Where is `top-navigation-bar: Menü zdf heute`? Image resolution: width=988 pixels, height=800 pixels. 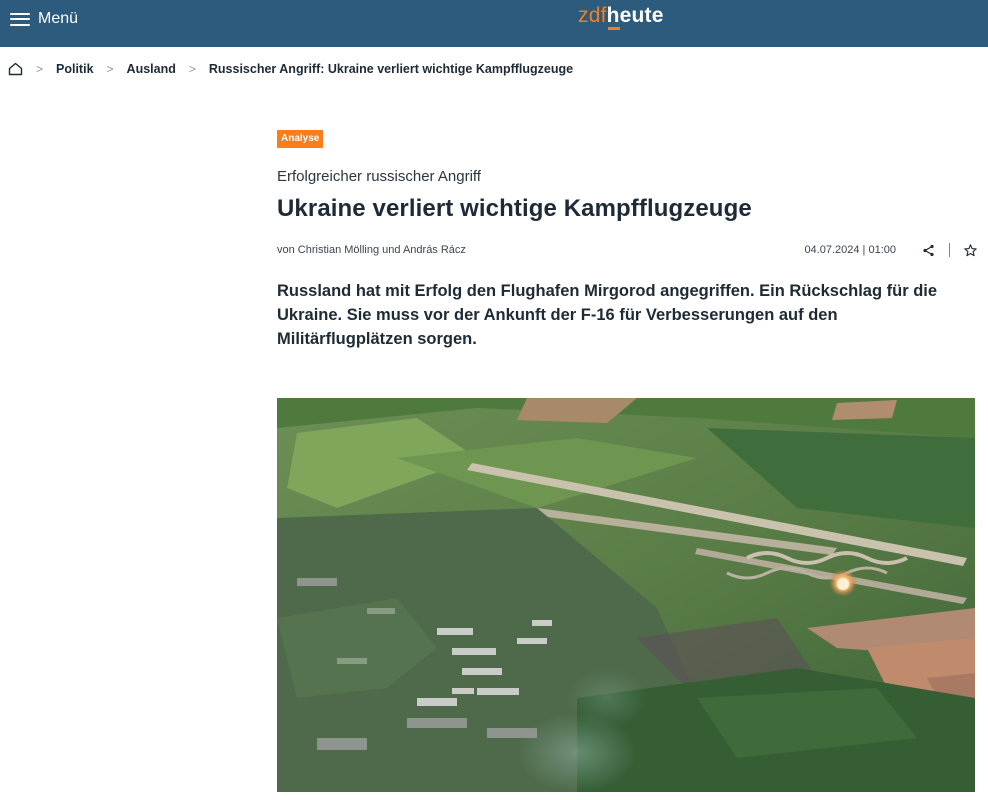 top-navigation-bar: Menü zdf heute is located at coordinates (494, 23).